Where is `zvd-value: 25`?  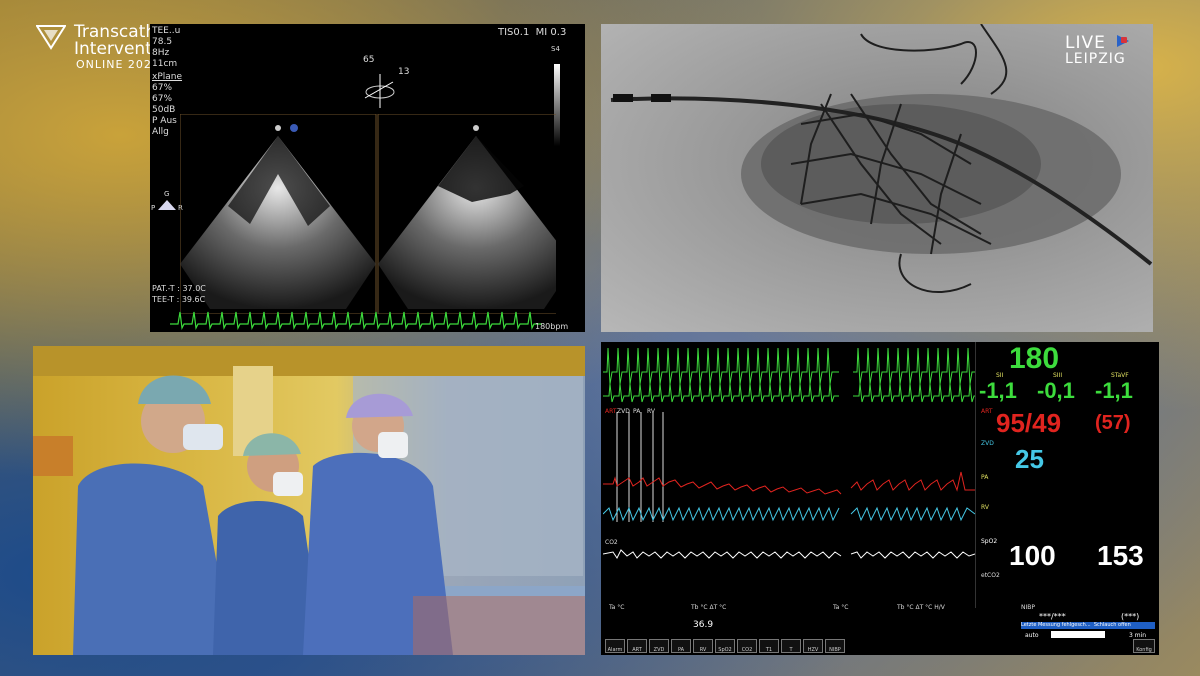
zvd-value: 25 is located at coordinates (1029, 459).